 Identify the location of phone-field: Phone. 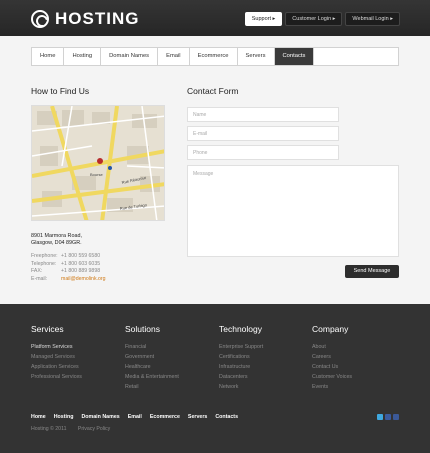
(263, 152).